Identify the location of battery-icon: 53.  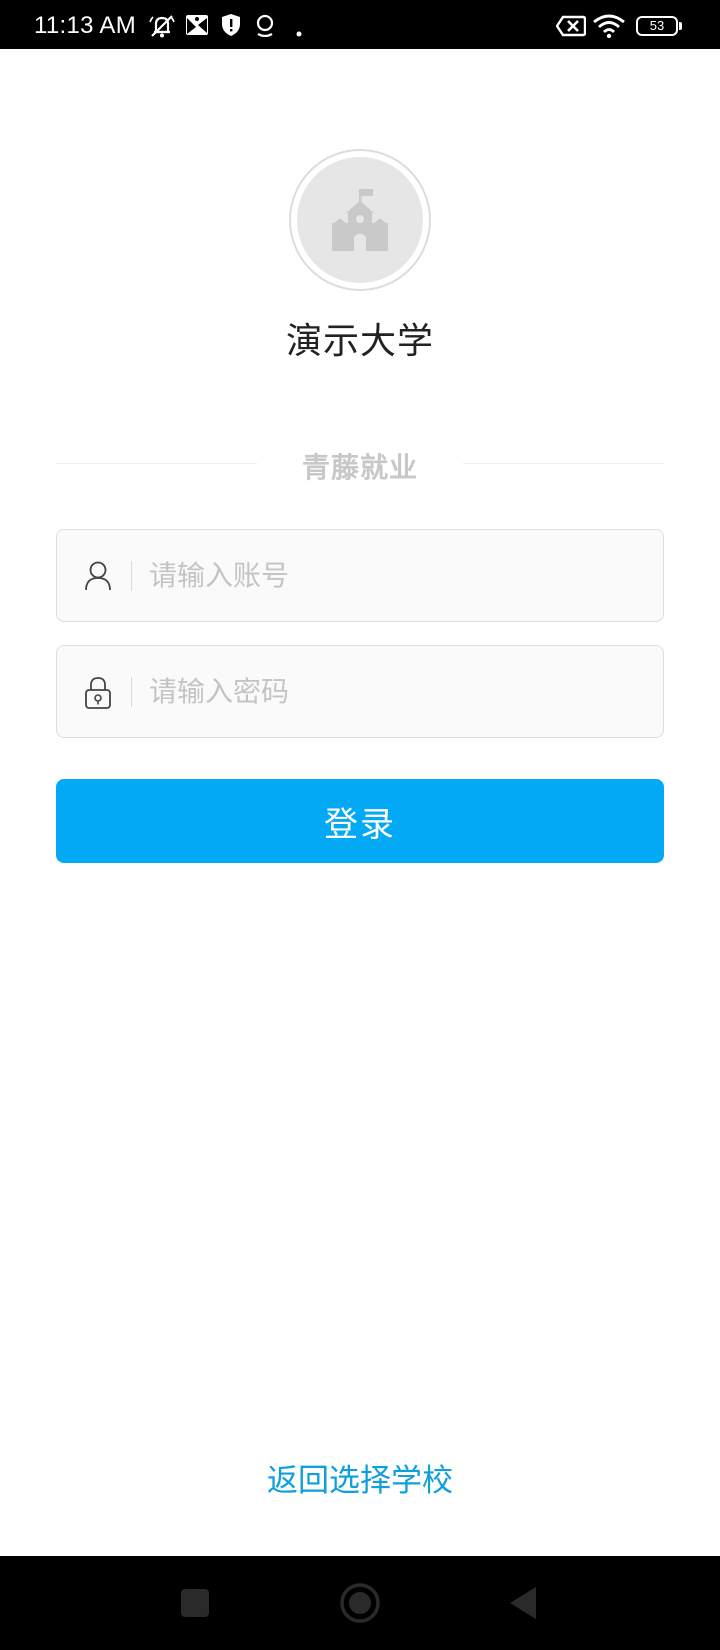
(657, 26).